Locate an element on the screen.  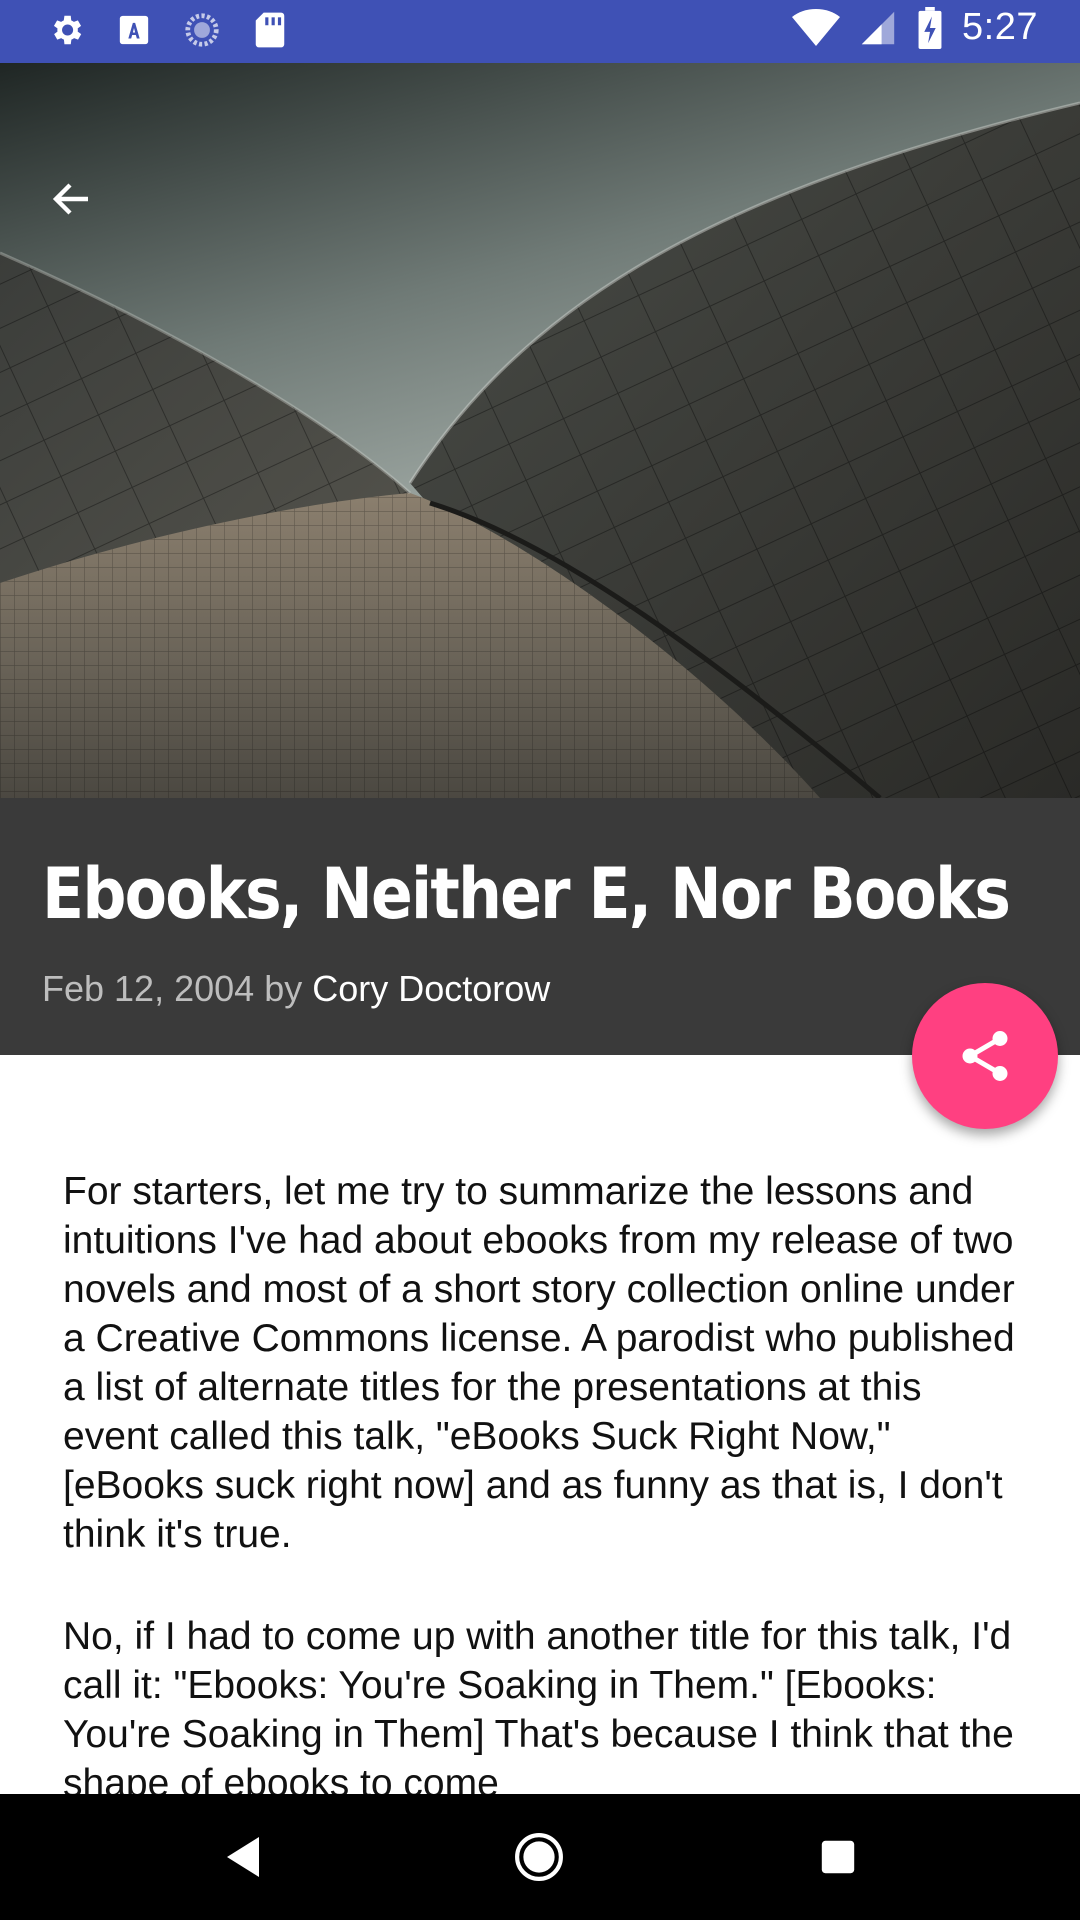
back-arrow-icon is located at coordinates (70, 199).